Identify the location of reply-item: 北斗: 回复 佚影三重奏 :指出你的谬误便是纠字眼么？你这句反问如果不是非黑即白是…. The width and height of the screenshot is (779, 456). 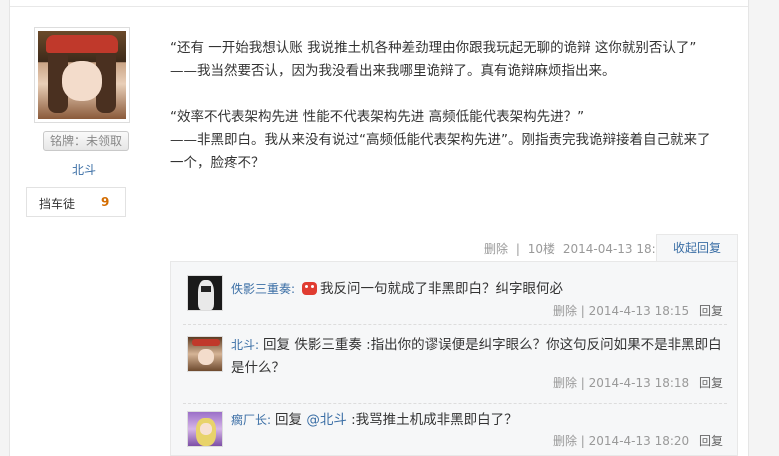
(454, 364).